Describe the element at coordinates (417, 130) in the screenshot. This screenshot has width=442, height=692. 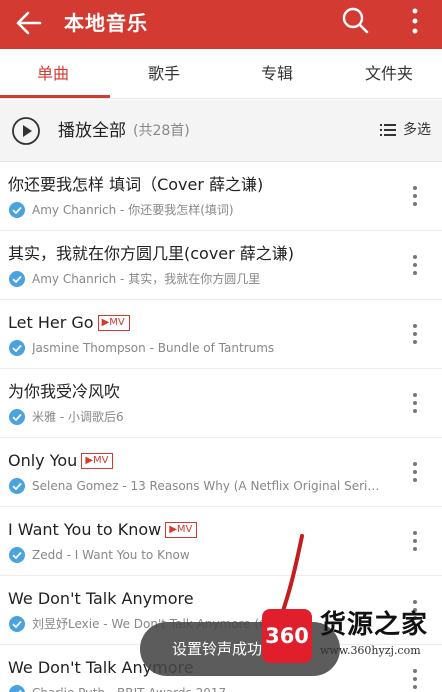
I see `multi-select-button: 多选` at that location.